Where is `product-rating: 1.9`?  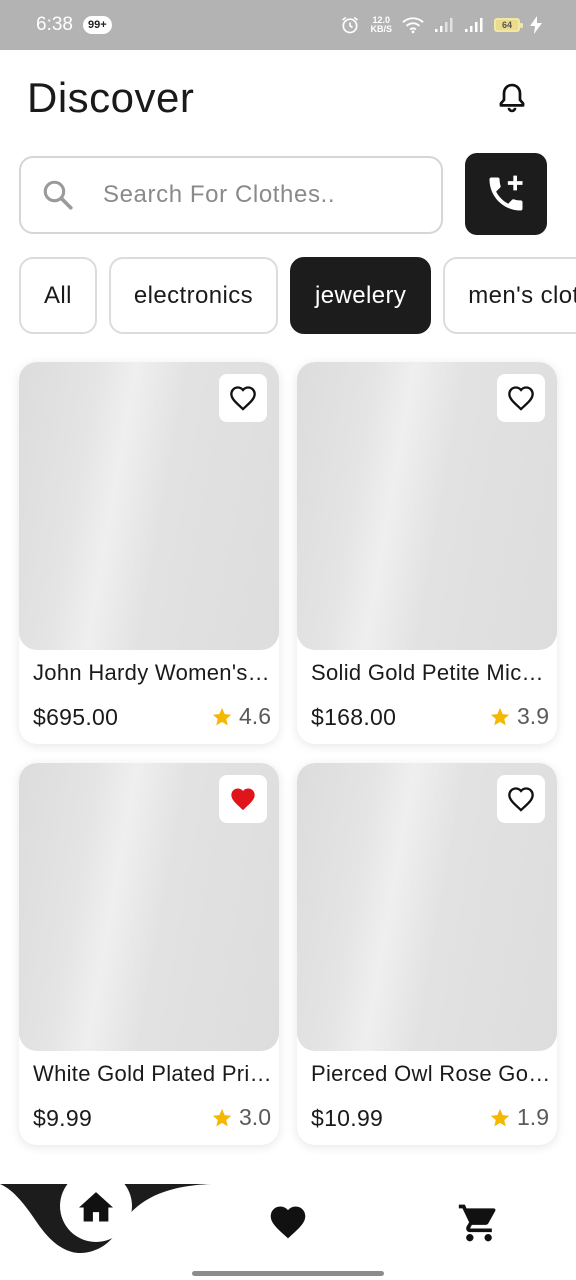
product-rating: 1.9 is located at coordinates (519, 1117).